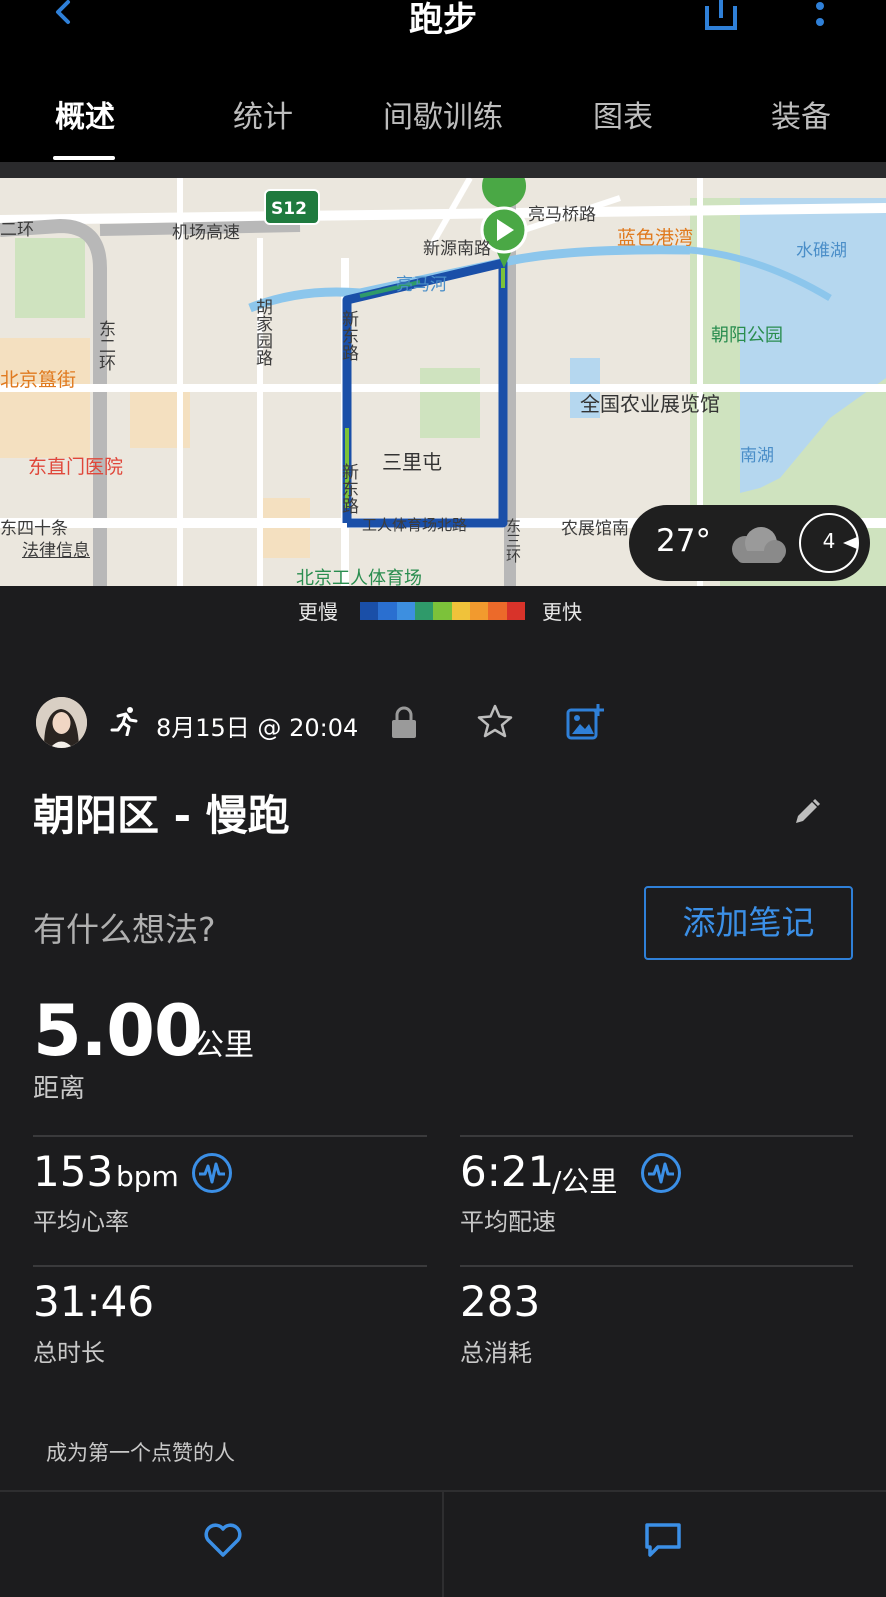 This screenshot has width=886, height=1597. I want to click on weather-badge: 27° 4, so click(749, 543).